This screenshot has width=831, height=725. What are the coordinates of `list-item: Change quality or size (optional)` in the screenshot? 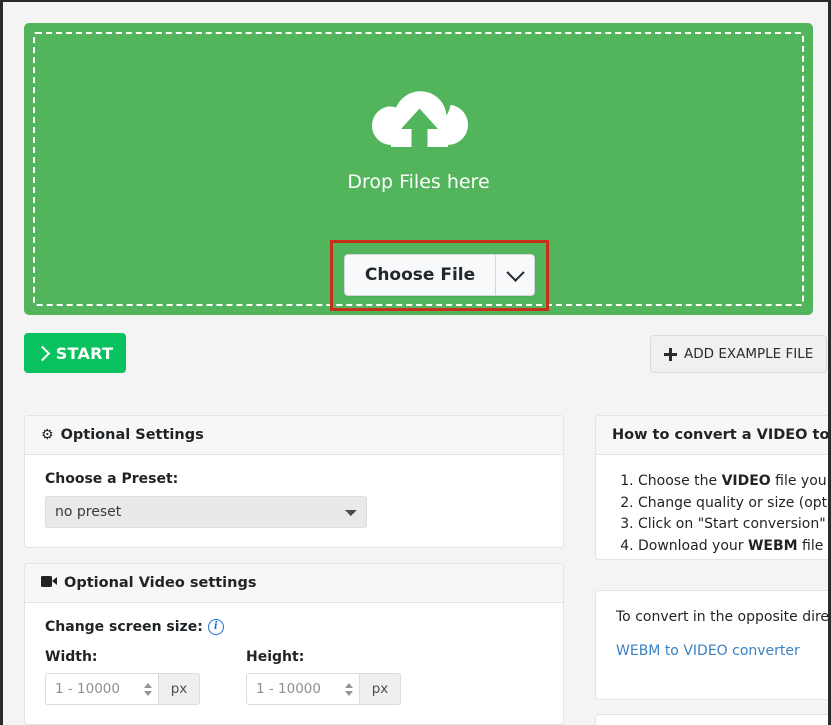 It's located at (733, 504).